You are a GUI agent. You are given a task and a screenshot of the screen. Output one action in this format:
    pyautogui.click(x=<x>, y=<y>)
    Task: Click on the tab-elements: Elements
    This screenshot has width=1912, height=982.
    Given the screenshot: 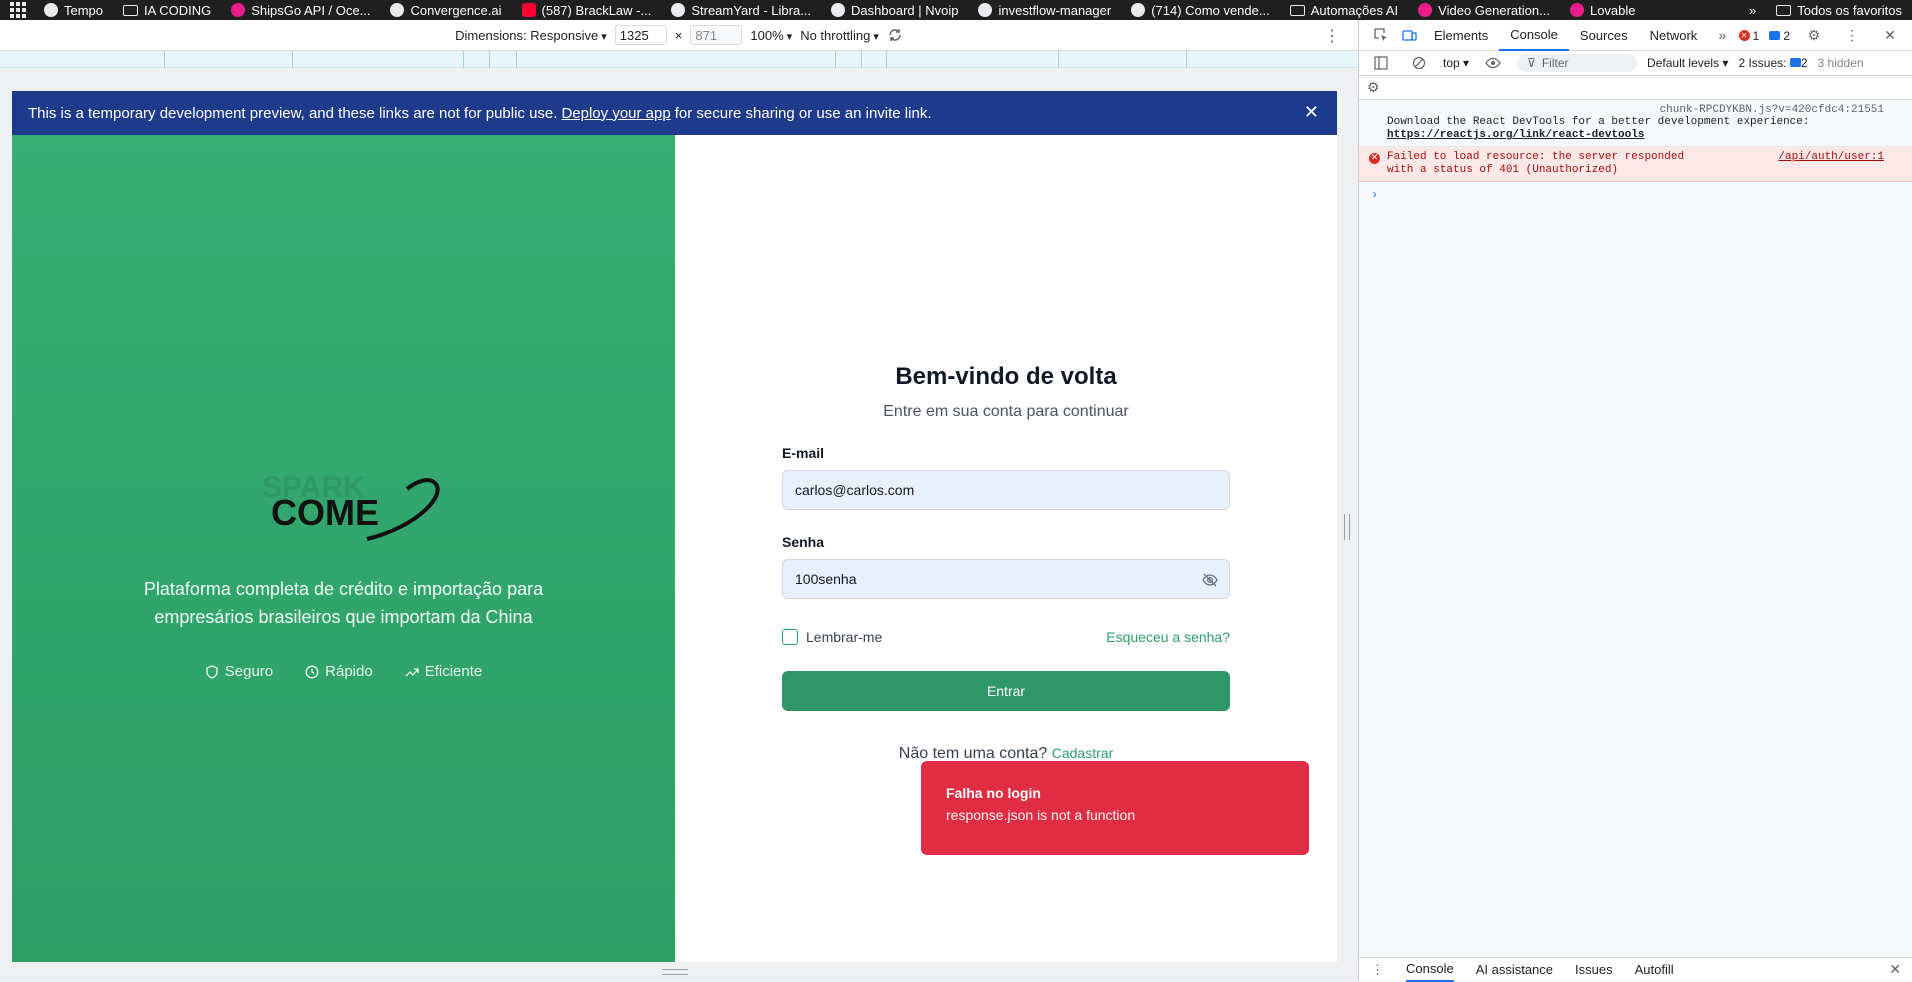 What is the action you would take?
    pyautogui.click(x=1461, y=35)
    